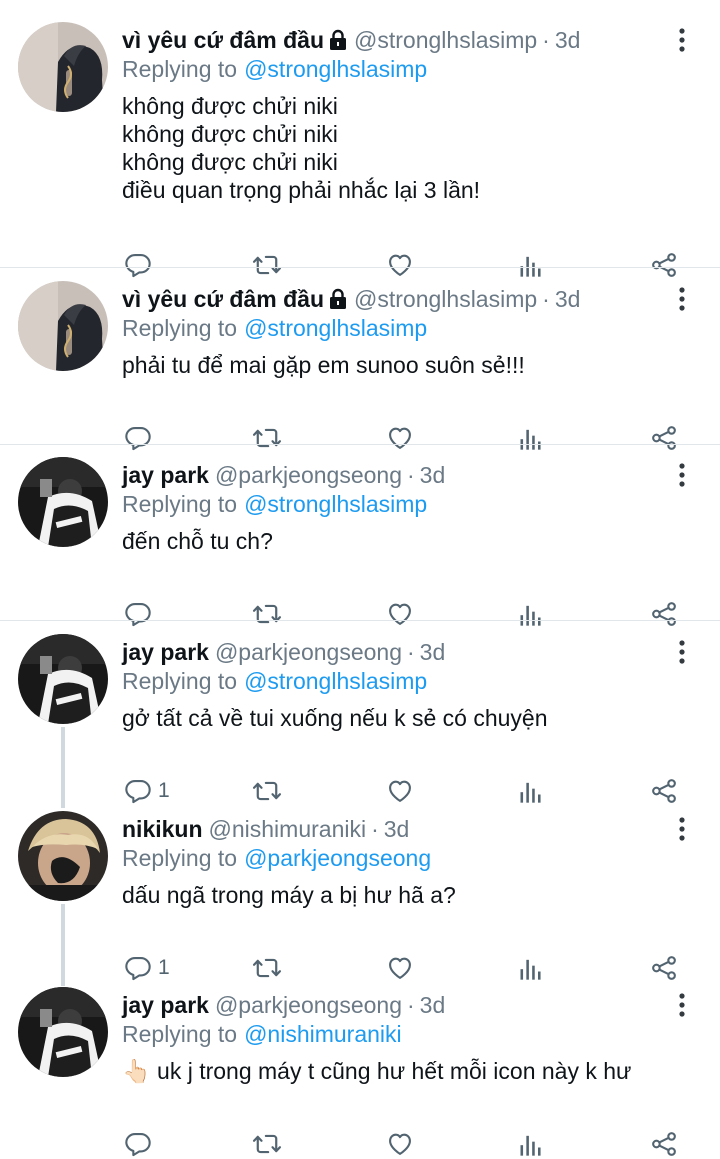 This screenshot has height=1159, width=720. I want to click on replying-to-label: Replying to, so click(180, 858).